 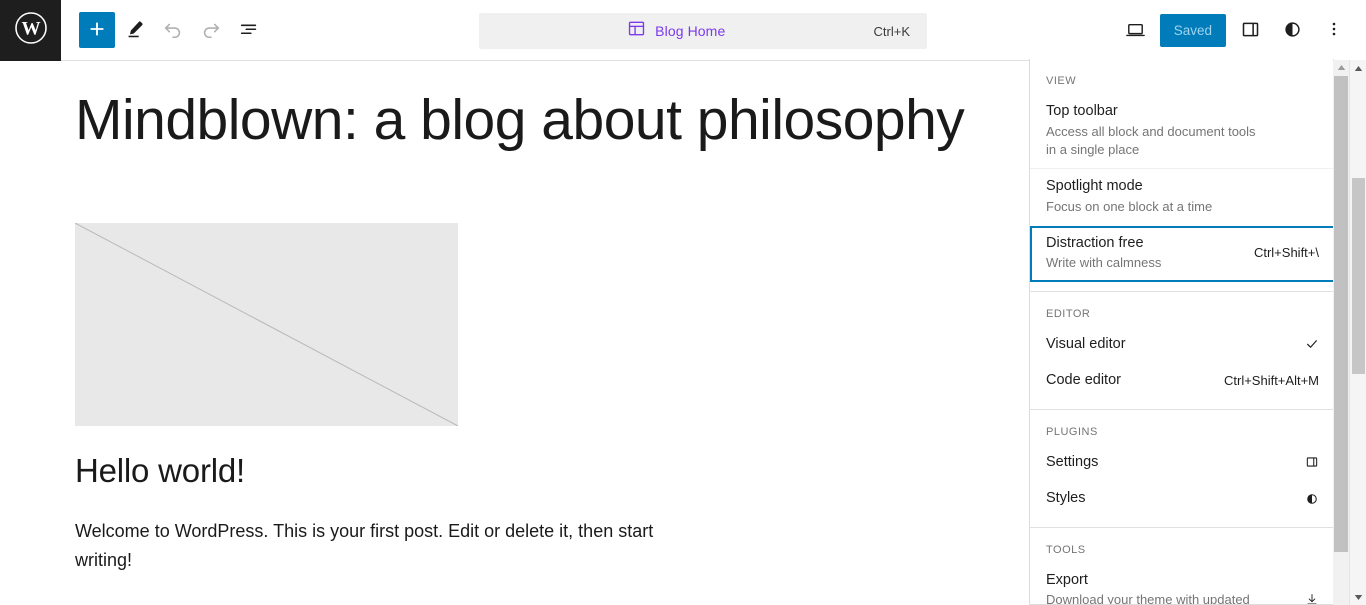 What do you see at coordinates (1308, 597) in the screenshot?
I see `download-icon` at bounding box center [1308, 597].